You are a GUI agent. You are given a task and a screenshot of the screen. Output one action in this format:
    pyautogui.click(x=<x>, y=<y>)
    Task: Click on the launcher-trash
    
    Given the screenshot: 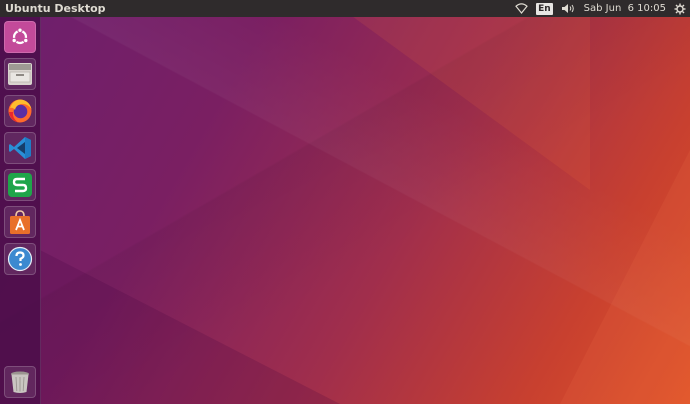 What is the action you would take?
    pyautogui.click(x=20, y=382)
    